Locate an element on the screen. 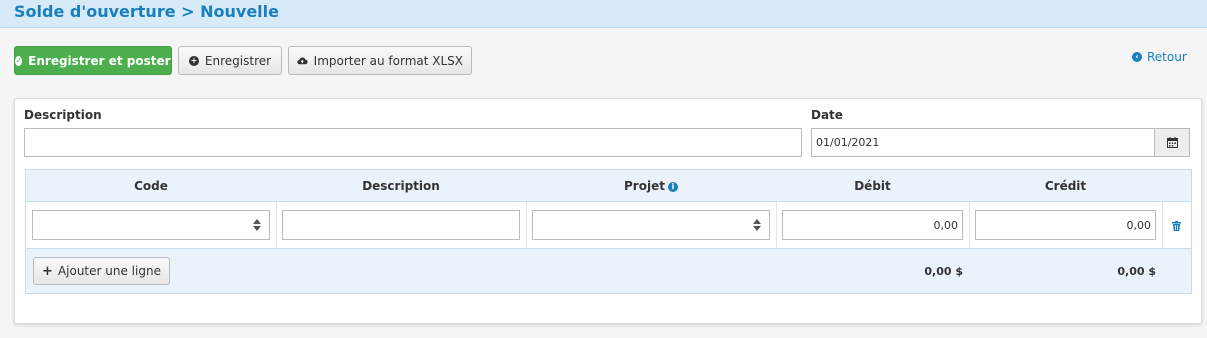  projet-header-label: Projet is located at coordinates (644, 186).